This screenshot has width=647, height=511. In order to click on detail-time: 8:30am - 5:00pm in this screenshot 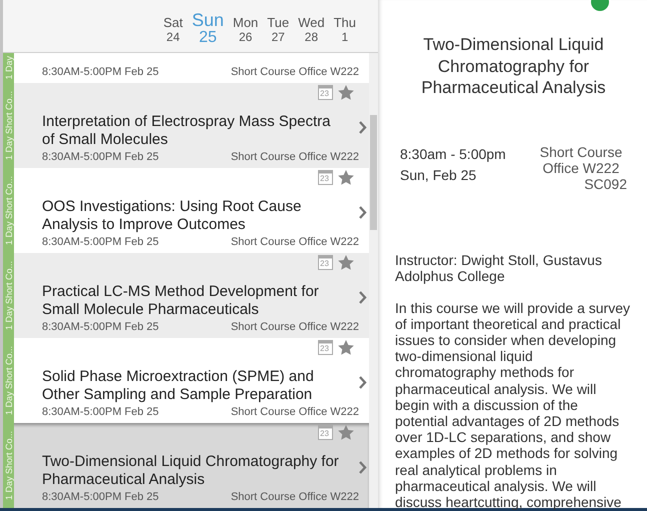, I will do `click(453, 154)`.